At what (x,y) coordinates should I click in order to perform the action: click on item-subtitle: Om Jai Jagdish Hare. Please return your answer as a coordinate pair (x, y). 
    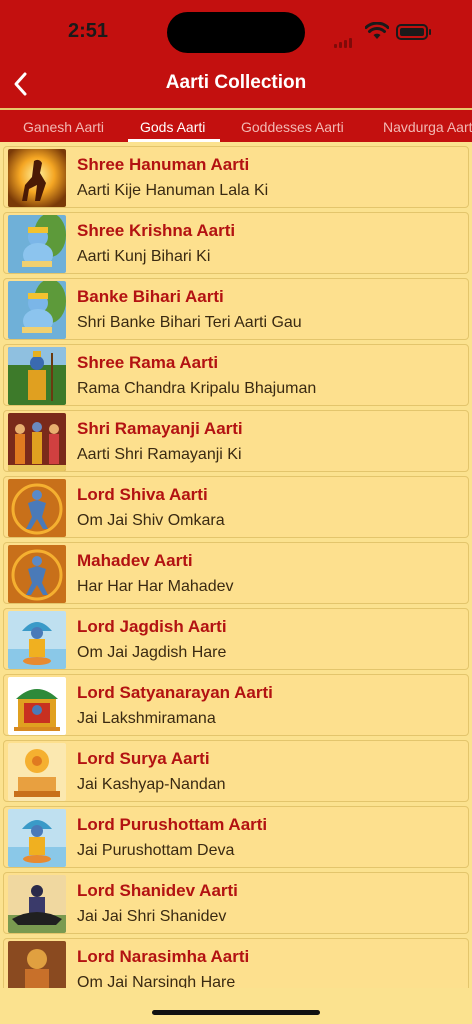
    Looking at the image, I should click on (152, 652).